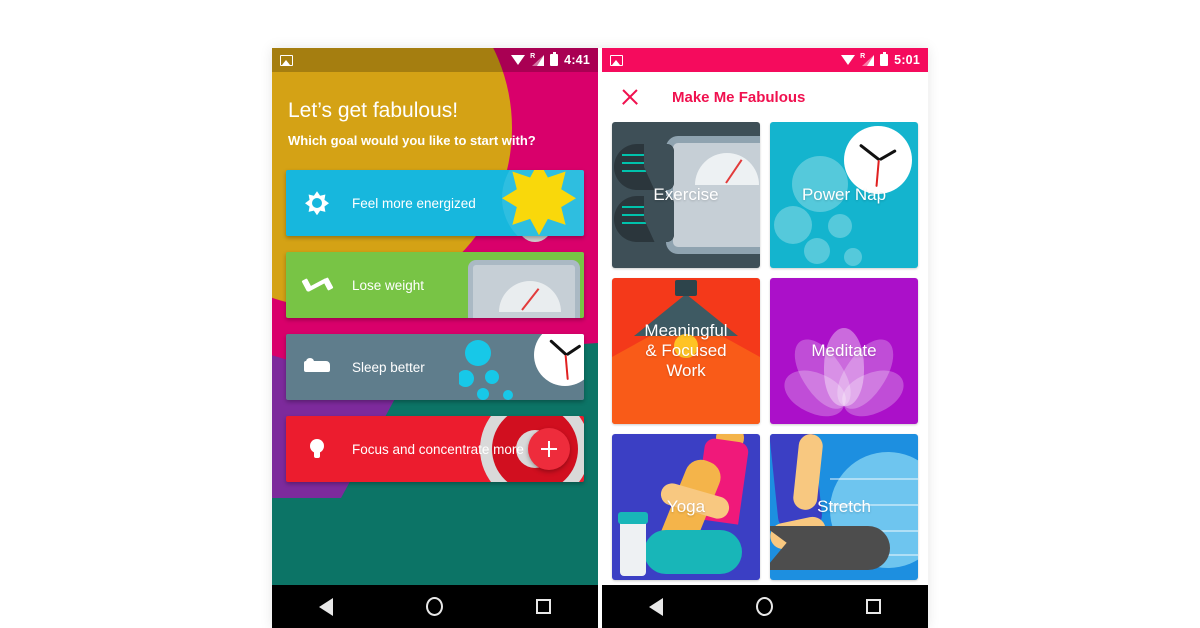  I want to click on status-bar-right-icons: R 5:01, so click(880, 59).